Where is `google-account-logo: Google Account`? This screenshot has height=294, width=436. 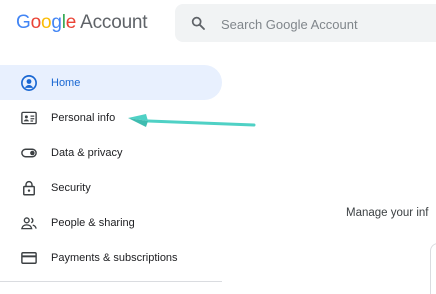 google-account-logo: Google Account is located at coordinates (82, 23).